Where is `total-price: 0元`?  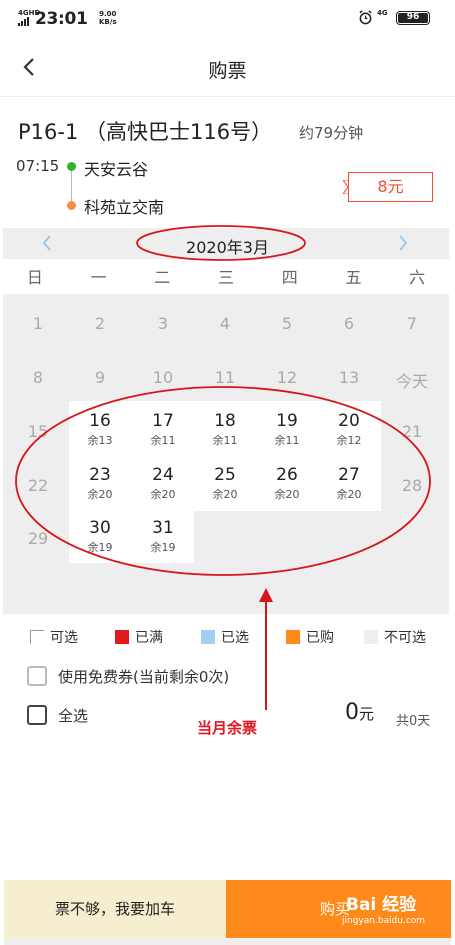 total-price: 0元 is located at coordinates (360, 712).